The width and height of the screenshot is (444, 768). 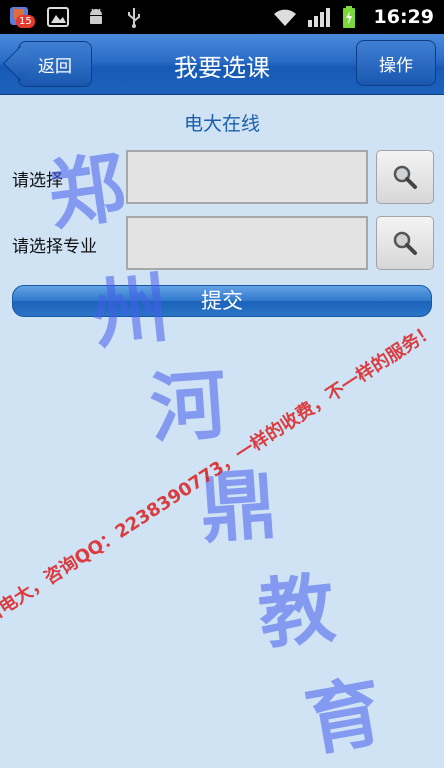 What do you see at coordinates (222, 17) in the screenshot?
I see `status-bar: 15 16:29` at bounding box center [222, 17].